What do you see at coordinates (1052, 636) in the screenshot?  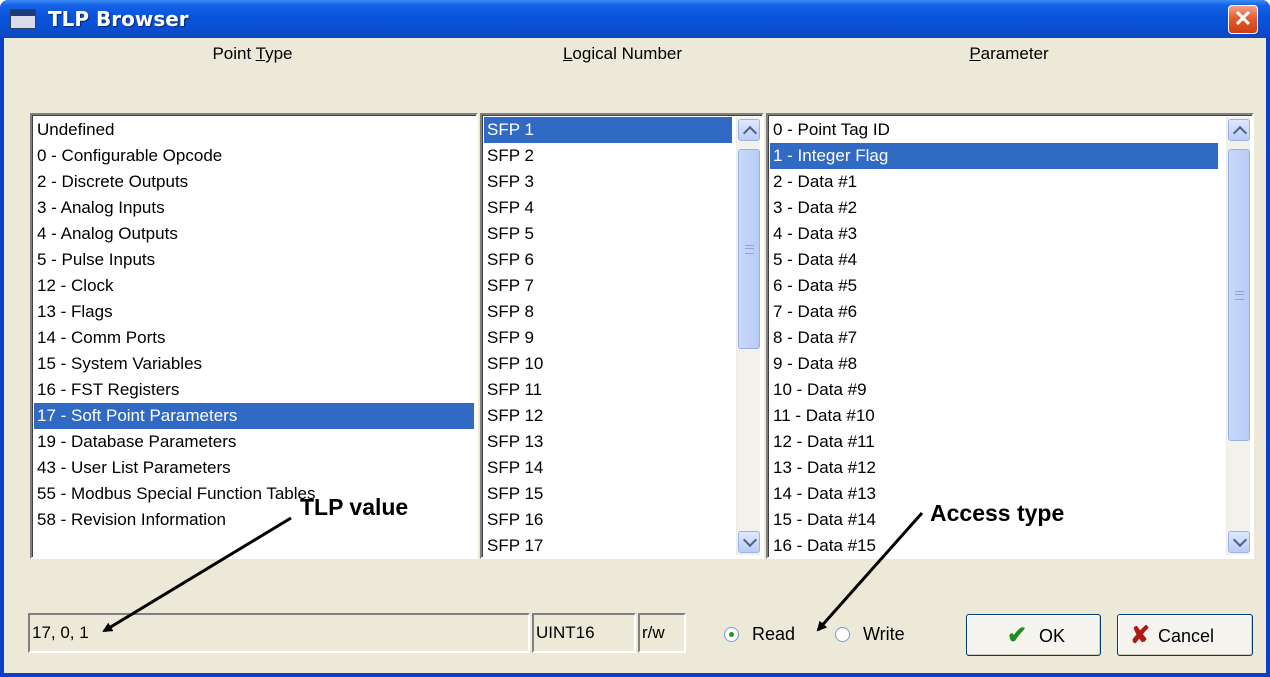 I see `ok-label: OK` at bounding box center [1052, 636].